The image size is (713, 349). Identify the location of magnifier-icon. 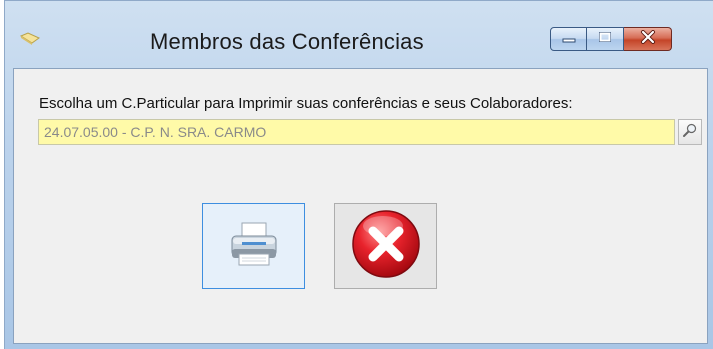
(690, 132).